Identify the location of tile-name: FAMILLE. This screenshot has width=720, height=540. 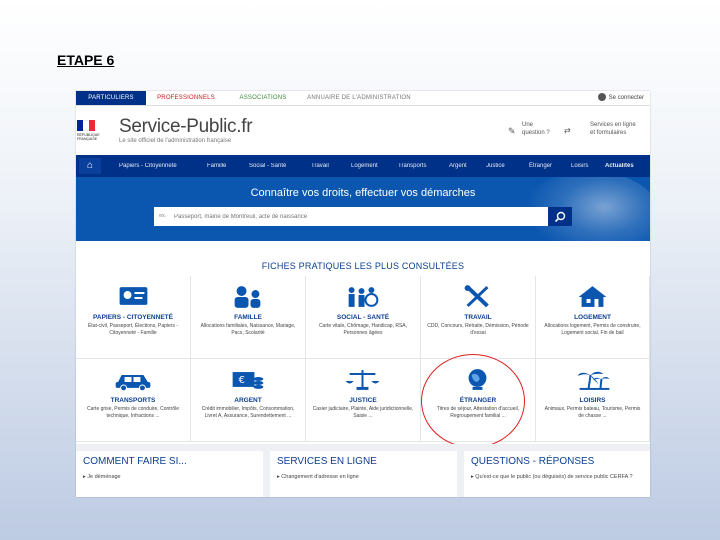
(248, 317).